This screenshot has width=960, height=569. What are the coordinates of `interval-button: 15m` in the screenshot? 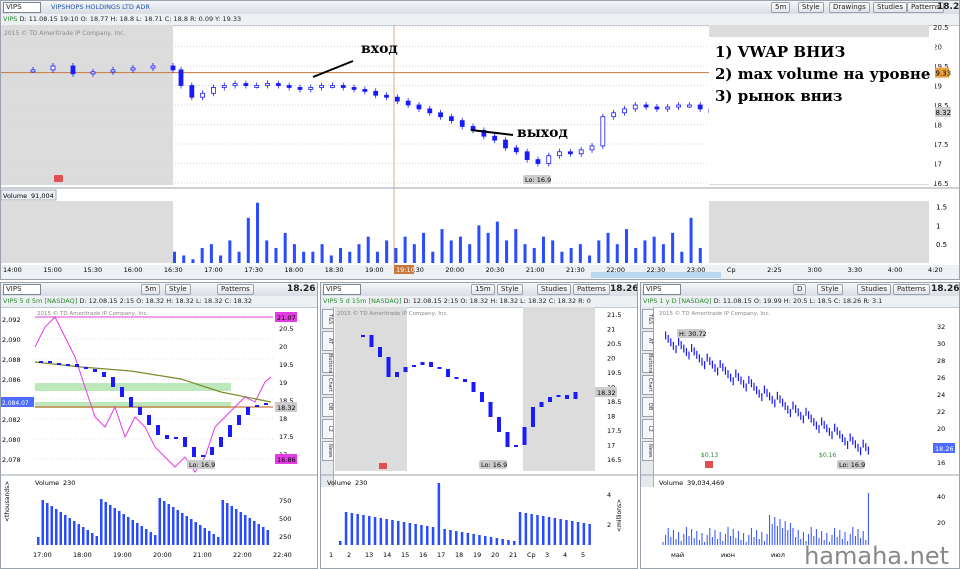 It's located at (483, 289).